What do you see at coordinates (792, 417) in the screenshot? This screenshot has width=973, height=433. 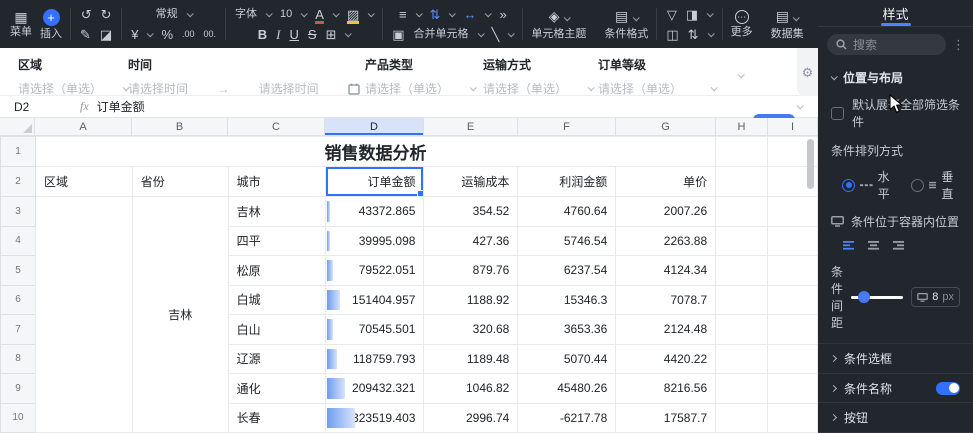 I see `cell-I10` at bounding box center [792, 417].